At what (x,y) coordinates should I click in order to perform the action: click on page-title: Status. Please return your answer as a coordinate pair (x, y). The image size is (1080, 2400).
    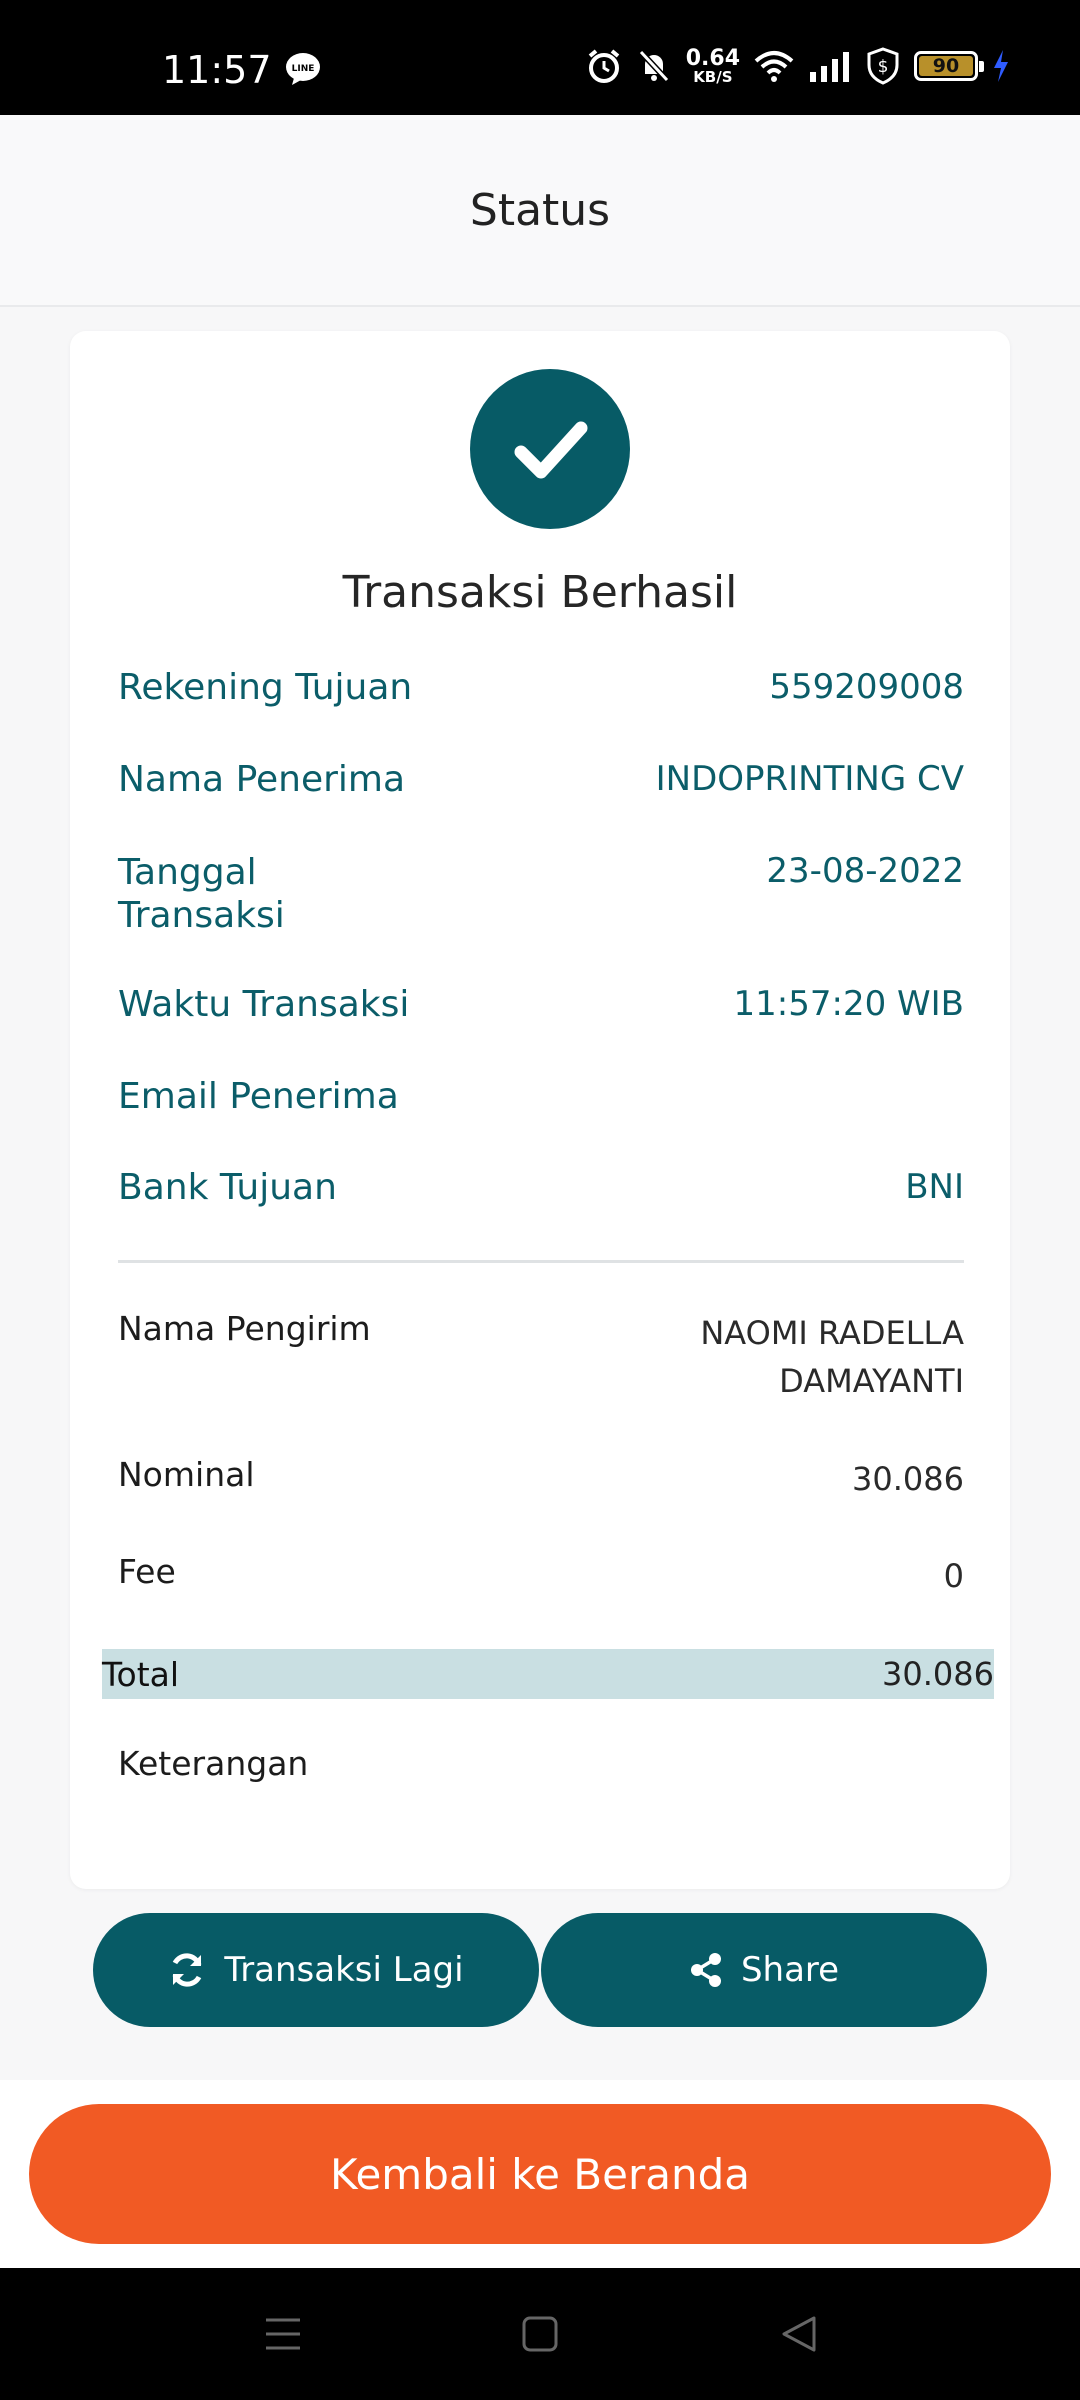
    Looking at the image, I should click on (540, 210).